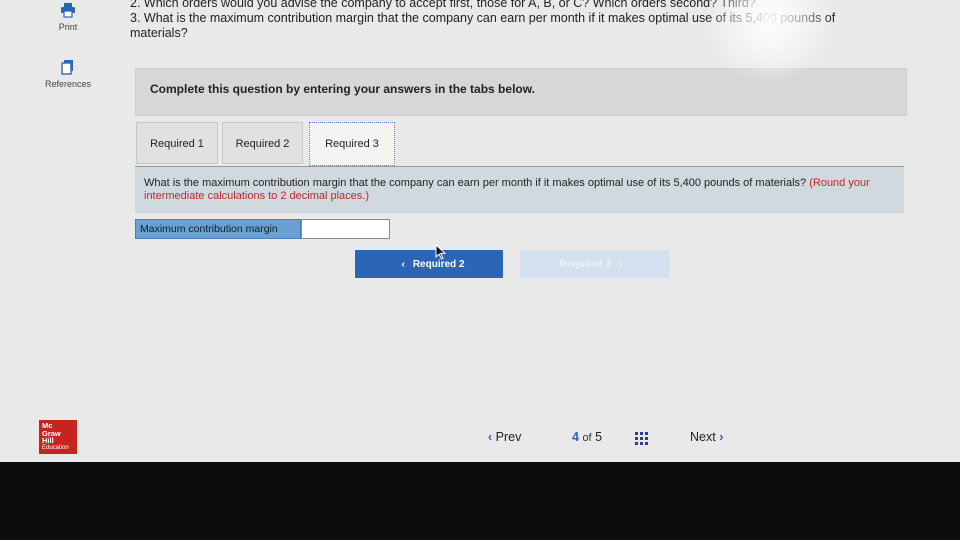  I want to click on print-label: Print, so click(68, 27).